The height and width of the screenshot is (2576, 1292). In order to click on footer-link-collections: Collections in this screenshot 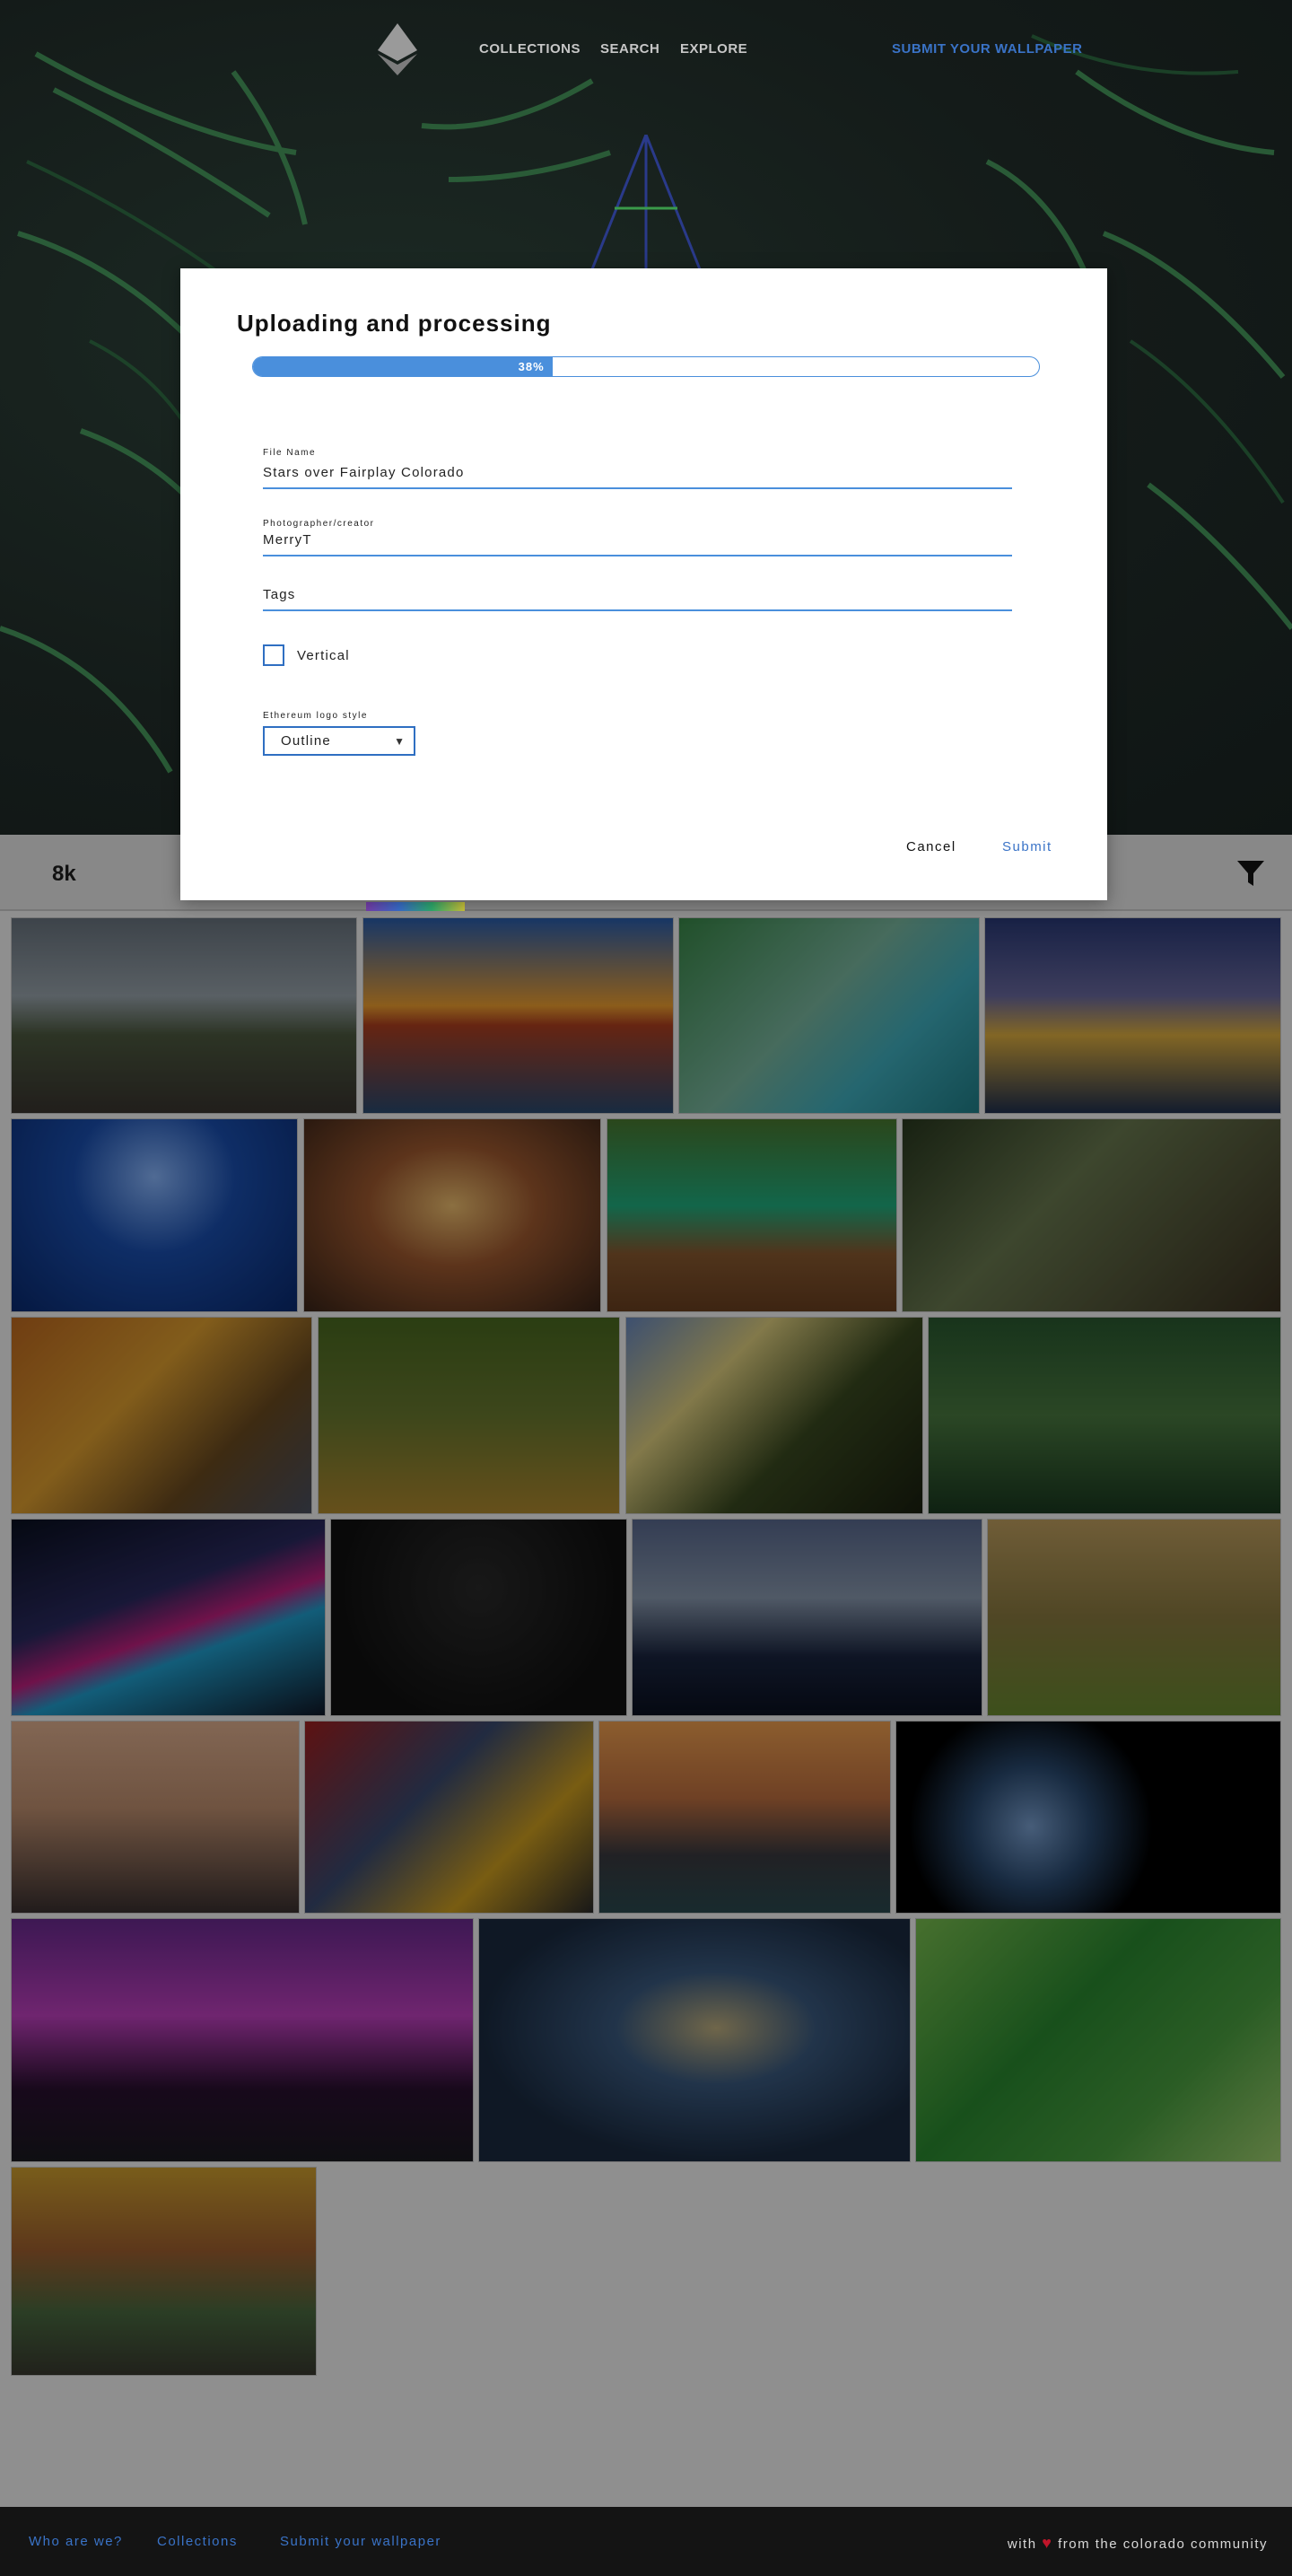, I will do `click(198, 2541)`.